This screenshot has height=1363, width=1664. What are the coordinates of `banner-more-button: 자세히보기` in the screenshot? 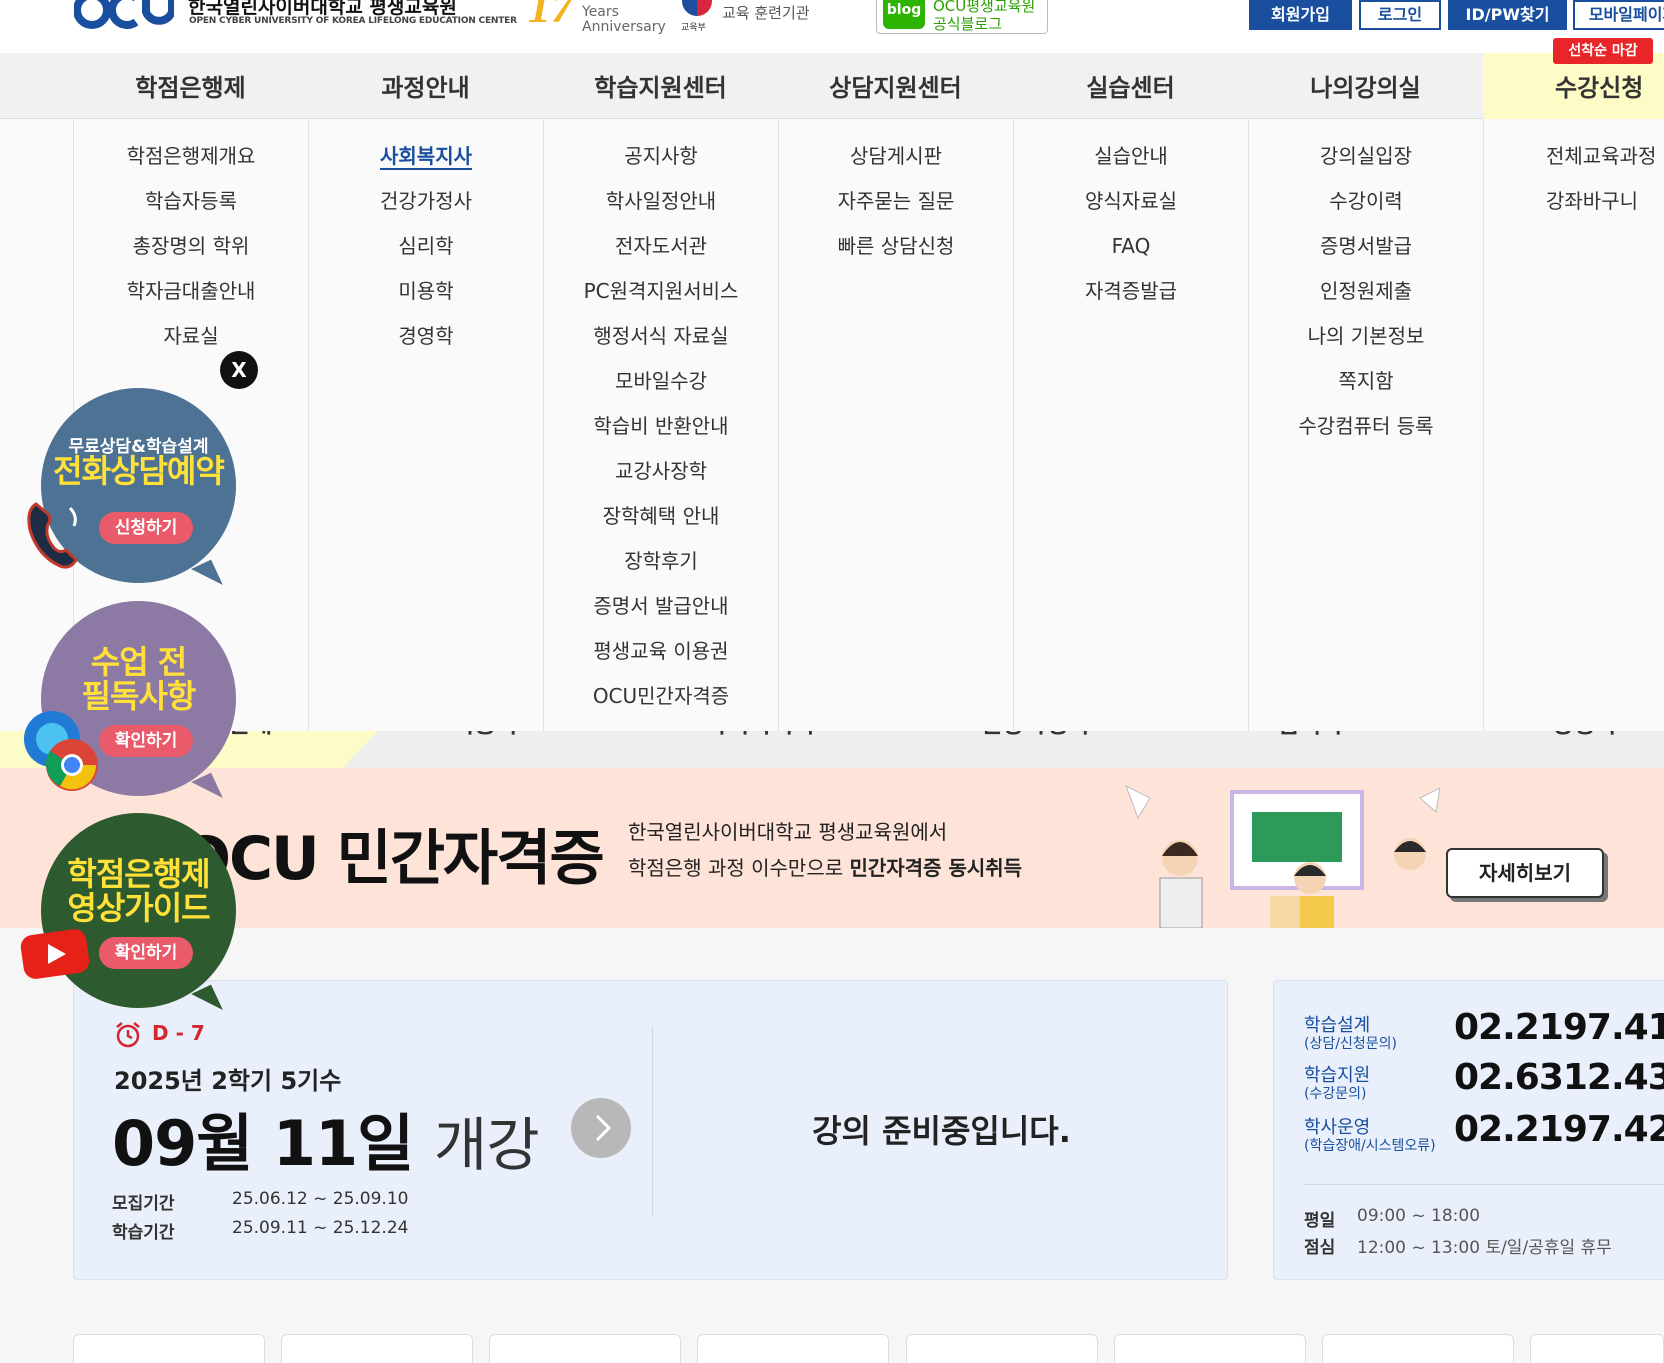 It's located at (1525, 873).